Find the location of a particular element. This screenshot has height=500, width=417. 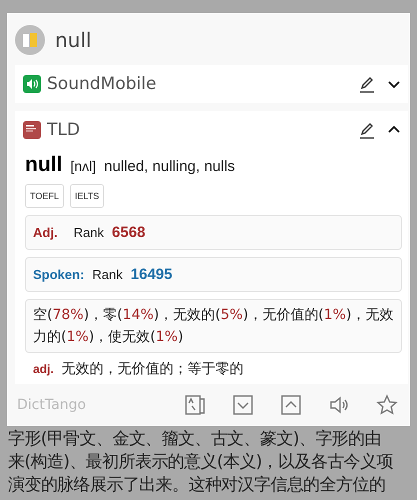

headword: null is located at coordinates (43, 165).